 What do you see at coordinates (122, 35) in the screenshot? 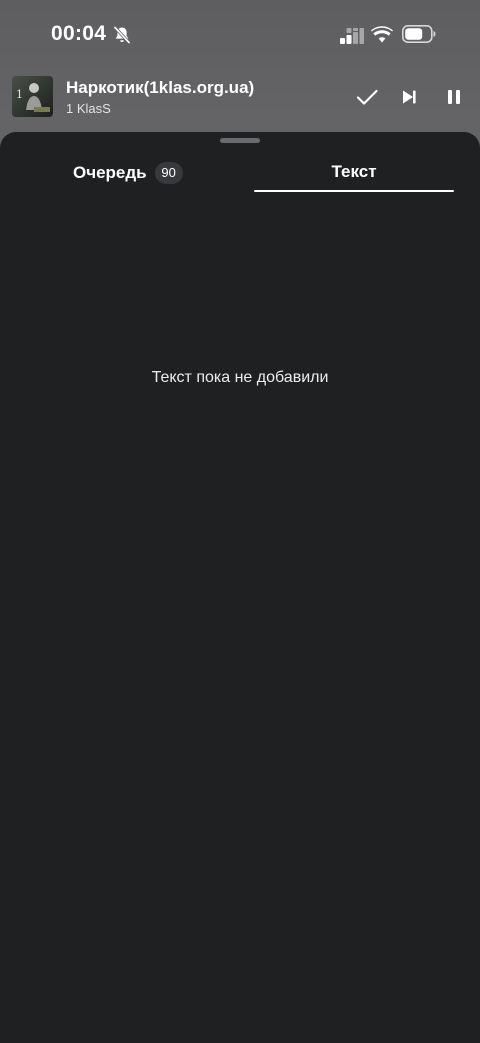
I see `bell-muted-icon` at bounding box center [122, 35].